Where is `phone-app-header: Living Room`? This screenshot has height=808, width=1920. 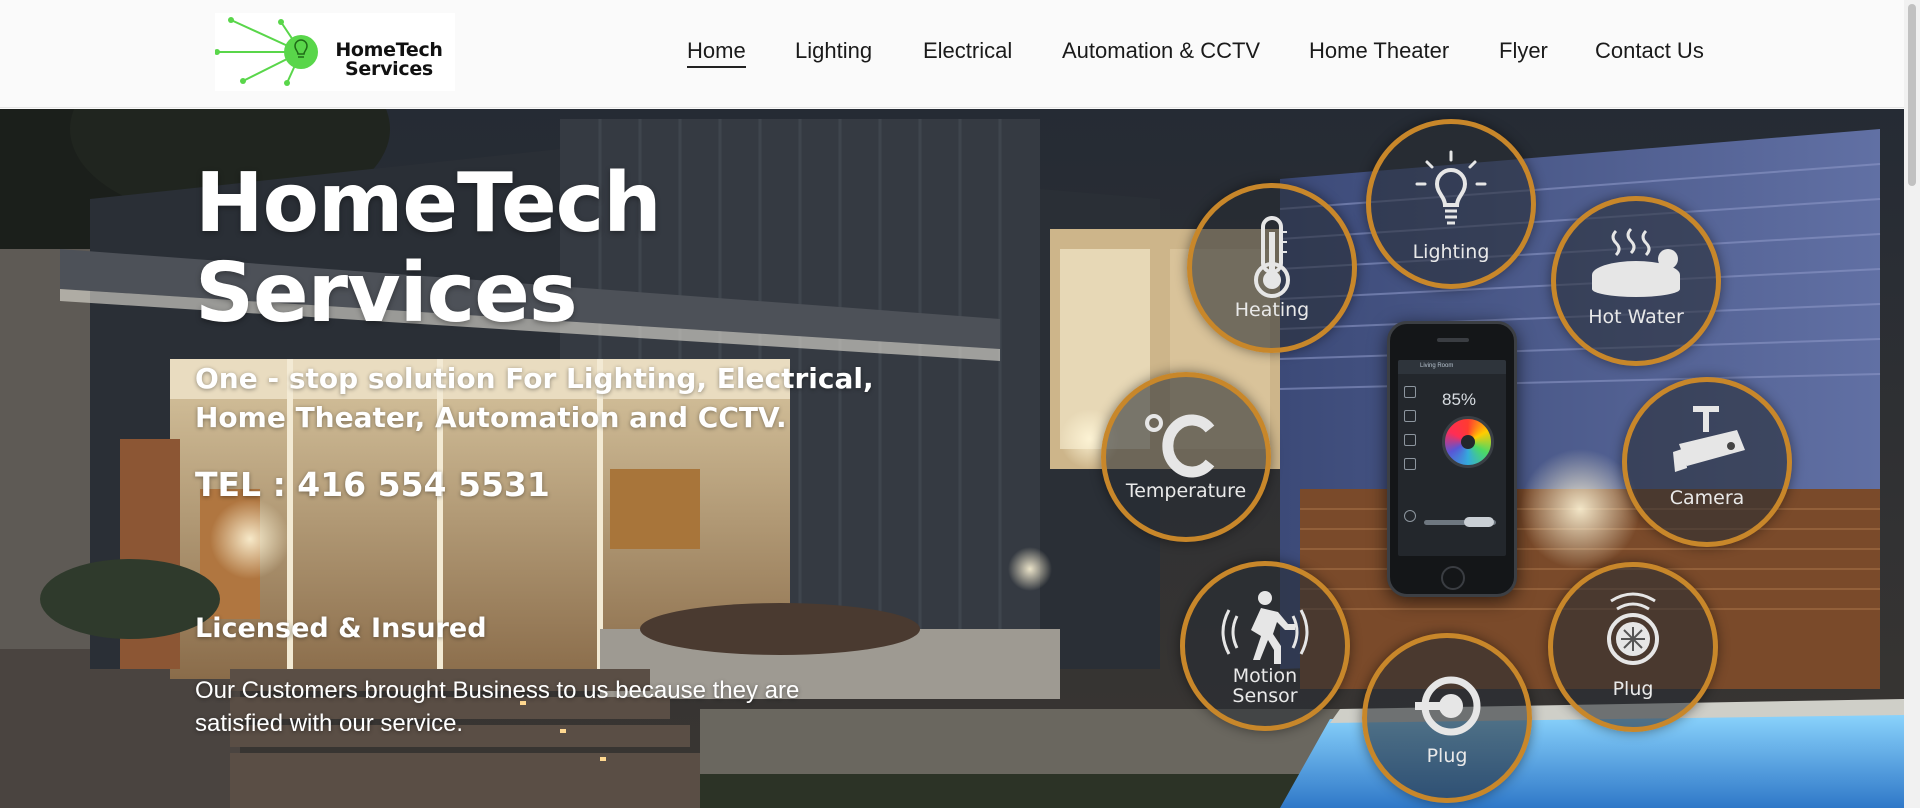
phone-app-header: Living Room is located at coordinates (1452, 367).